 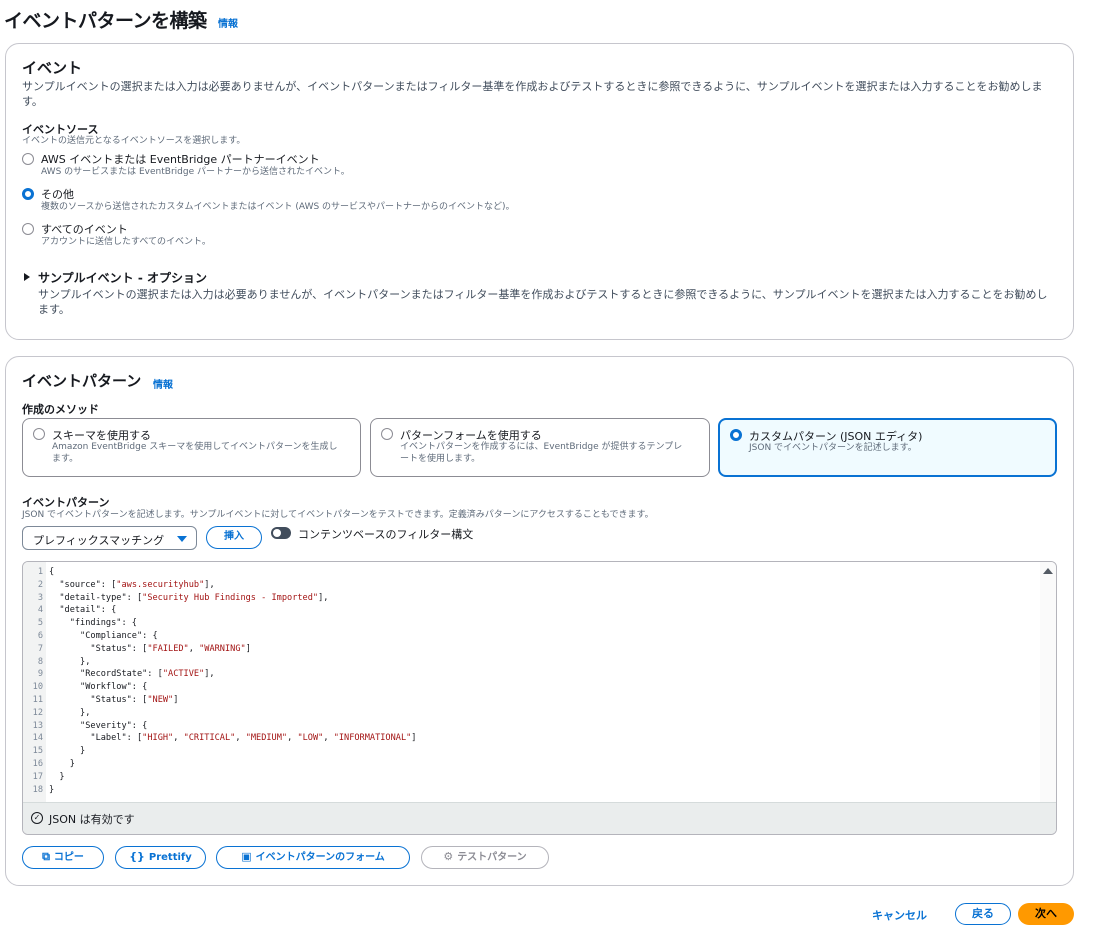 I want to click on test-pattern-button: ⚙ テストパターン, so click(x=485, y=857).